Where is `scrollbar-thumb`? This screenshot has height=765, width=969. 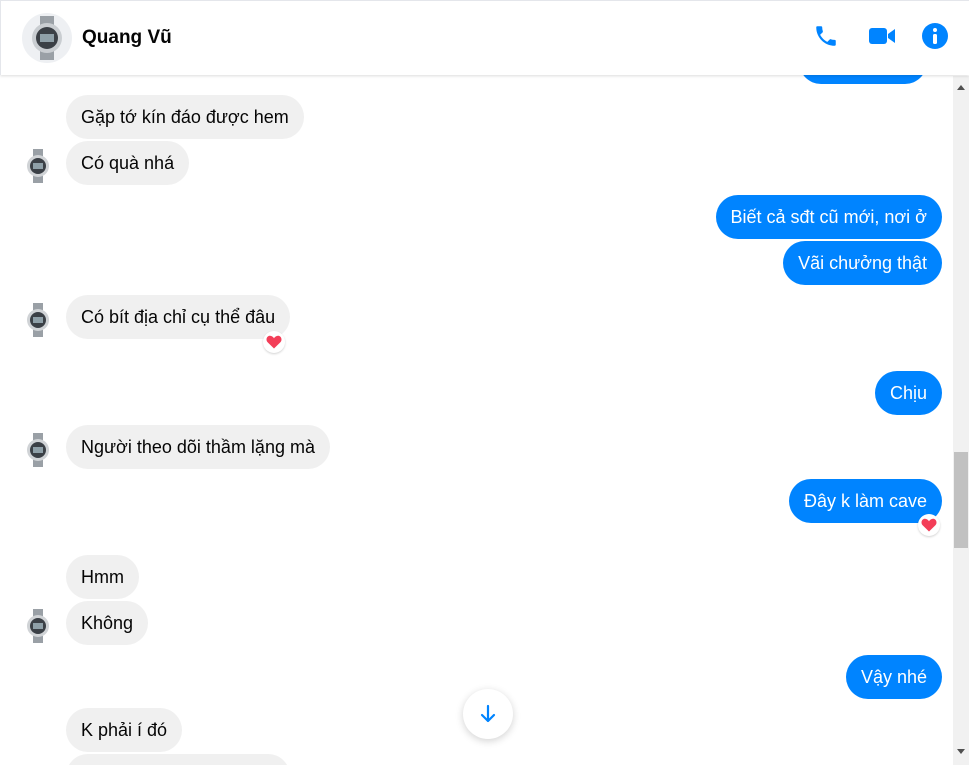
scrollbar-thumb is located at coordinates (961, 500).